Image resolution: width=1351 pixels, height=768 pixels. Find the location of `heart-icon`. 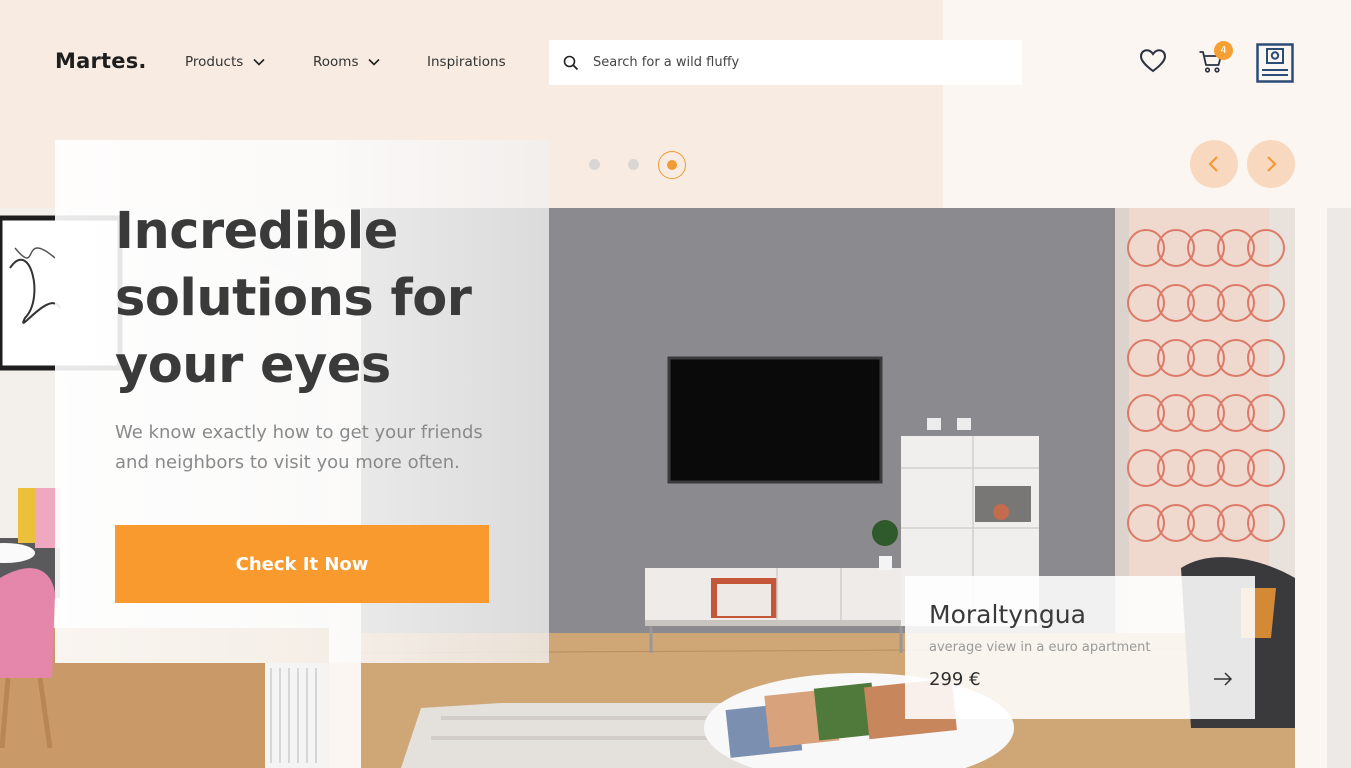

heart-icon is located at coordinates (1153, 61).